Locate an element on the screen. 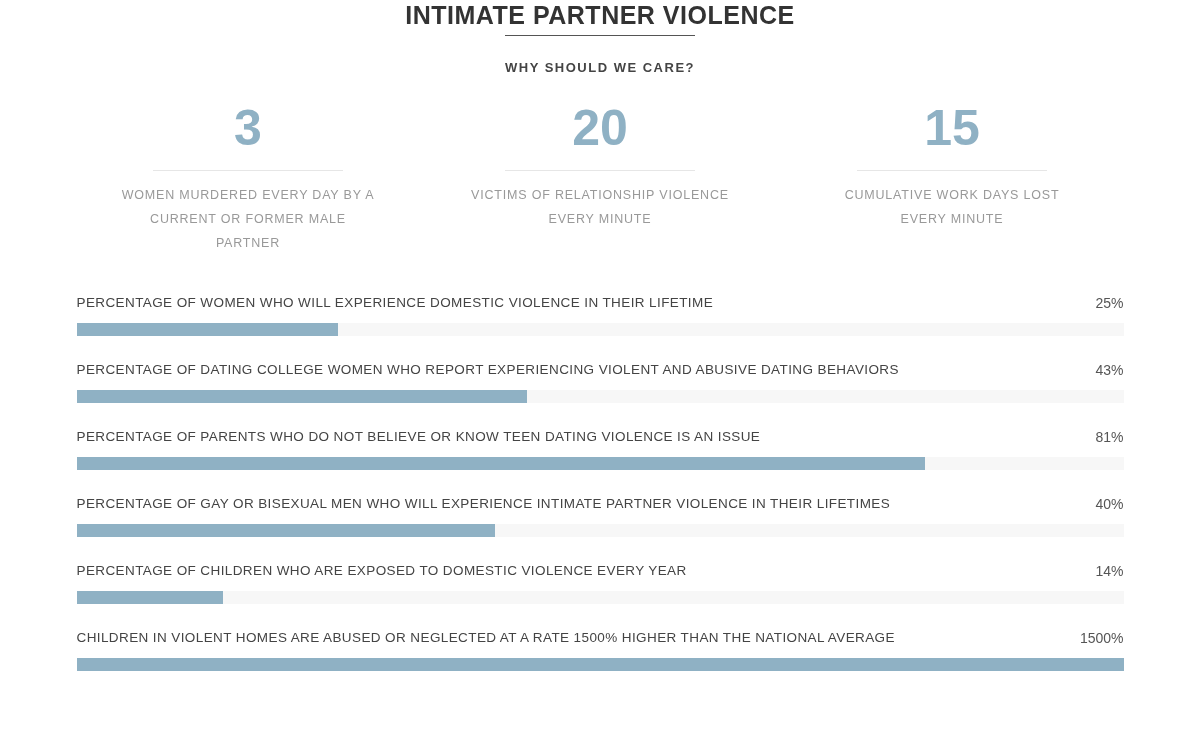 The width and height of the screenshot is (1200, 750). bar-label: PERCENTAGE OF GAY OR BISEXUAL MEN WHO WILL EXPERIENCE INTIMATE PARTNER VIOLENCE IN THEIR LIFETIMES is located at coordinates (483, 504).